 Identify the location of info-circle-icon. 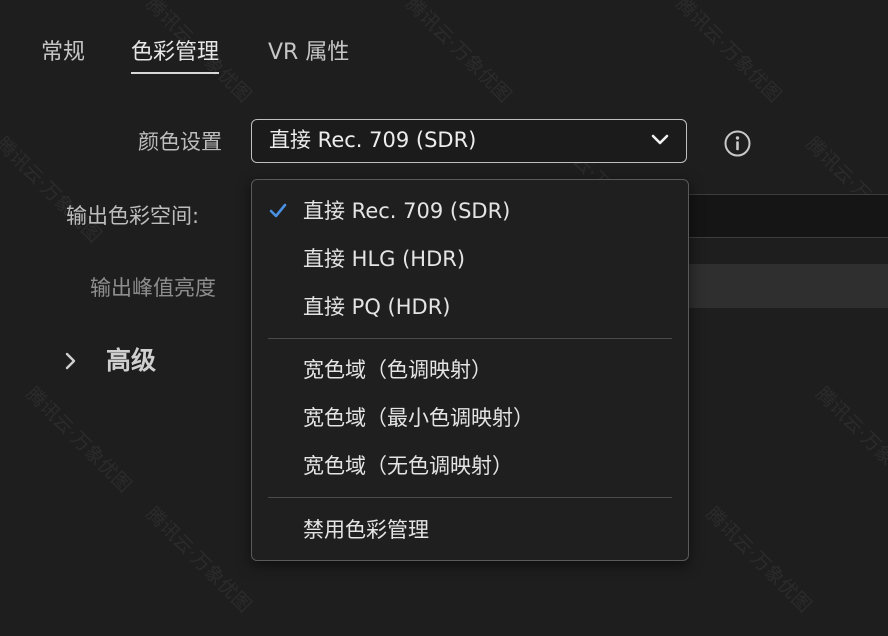
(737, 143).